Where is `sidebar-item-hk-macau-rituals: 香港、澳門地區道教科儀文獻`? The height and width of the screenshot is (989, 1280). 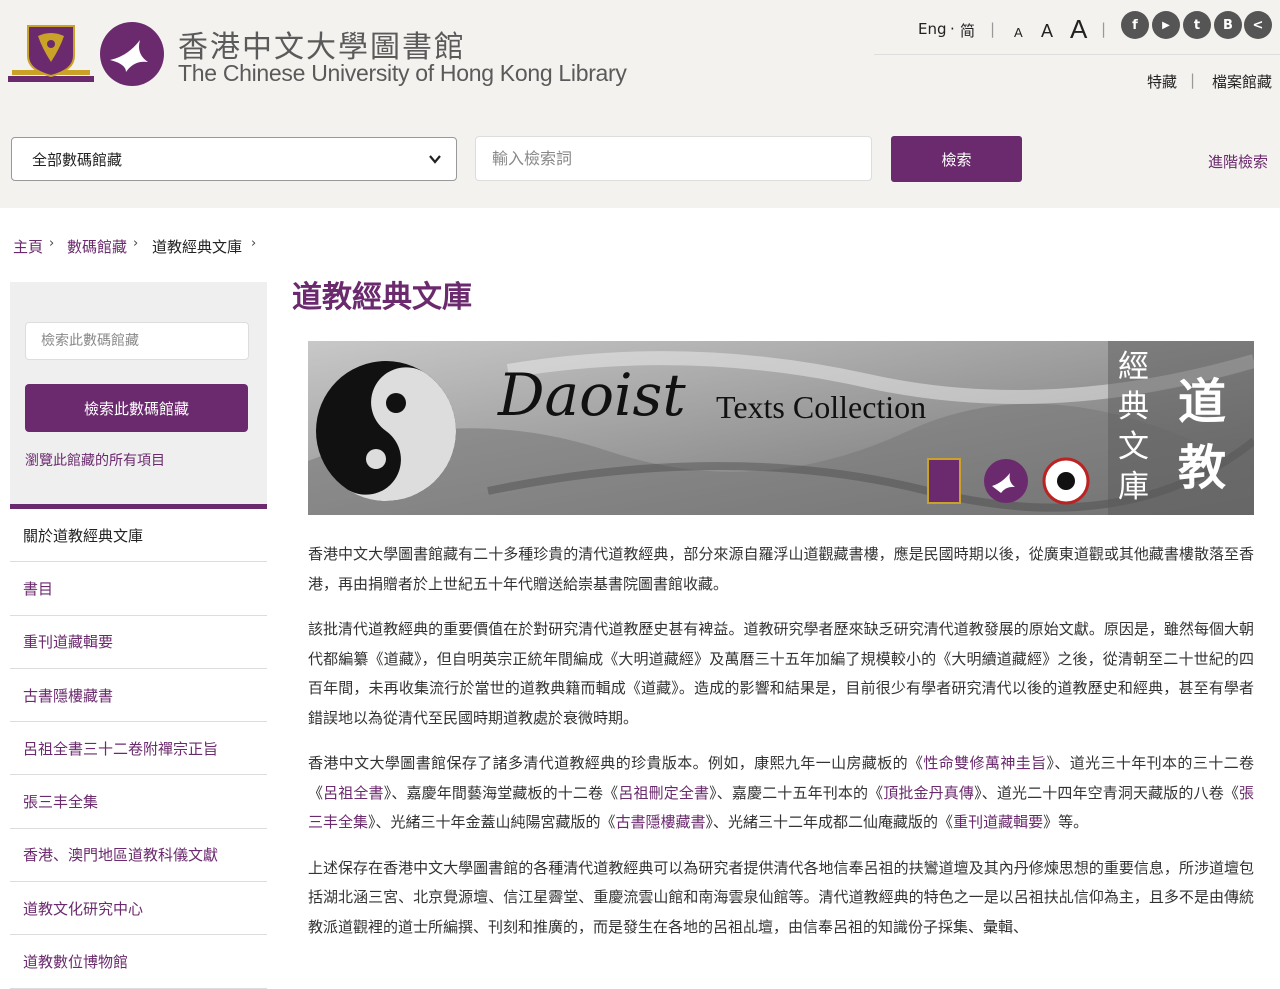 sidebar-item-hk-macau-rituals: 香港、澳門地區道教科儀文獻 is located at coordinates (138, 856).